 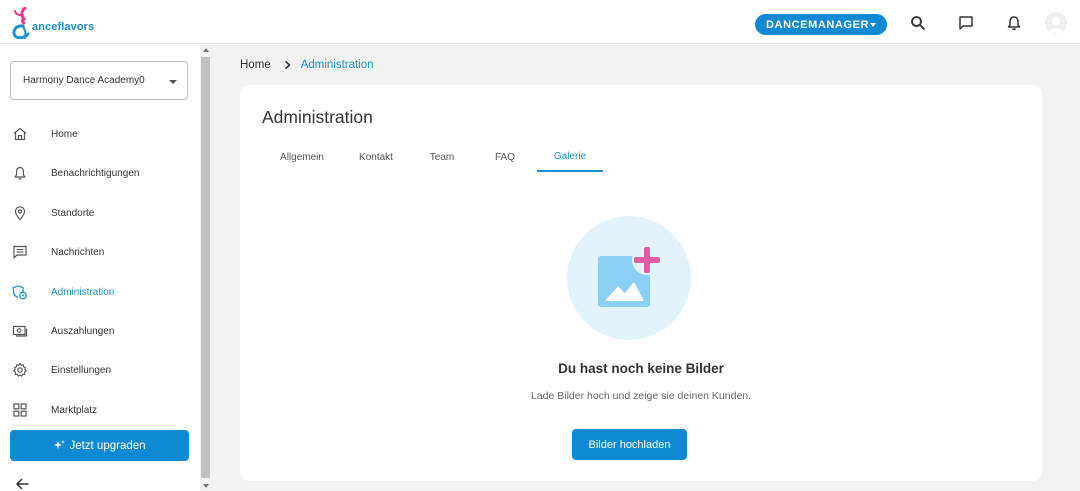 What do you see at coordinates (107, 445) in the screenshot?
I see `upgrade-button-label: Jetzt upgraden` at bounding box center [107, 445].